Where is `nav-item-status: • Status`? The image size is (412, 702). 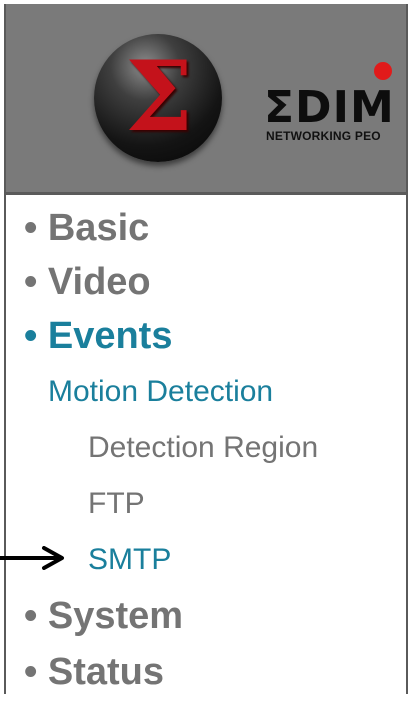 nav-item-status: • Status is located at coordinates (94, 672).